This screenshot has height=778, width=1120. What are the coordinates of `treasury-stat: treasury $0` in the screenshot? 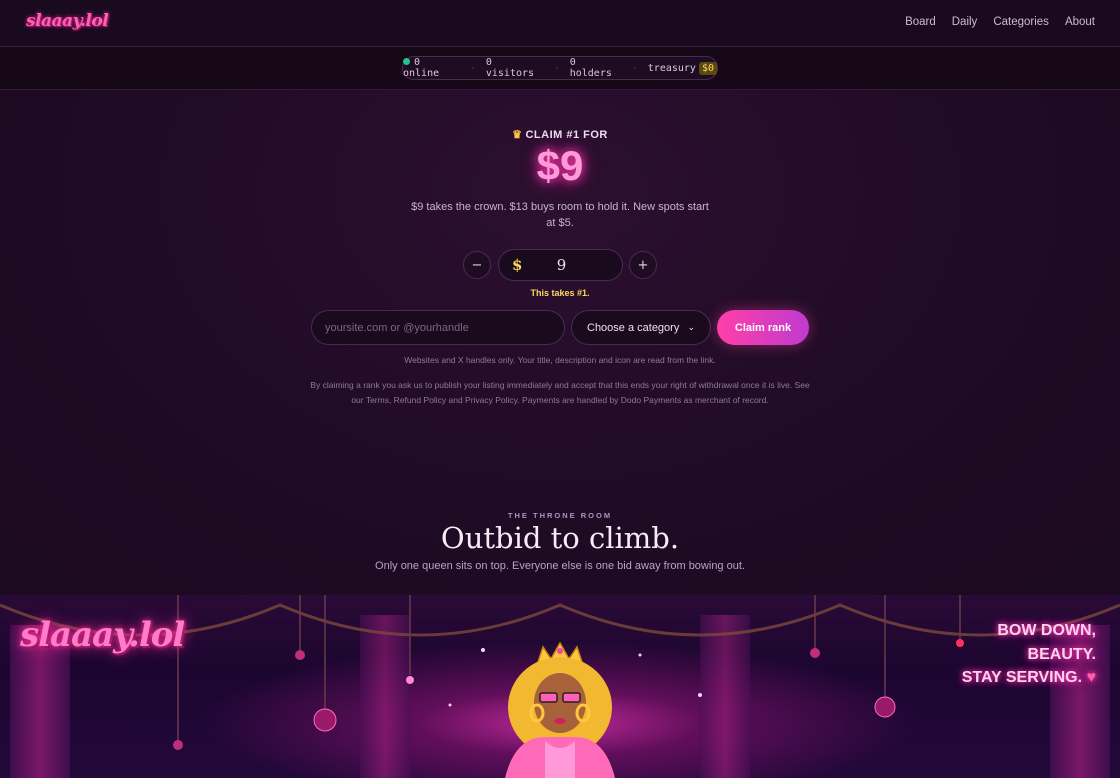 It's located at (682, 68).